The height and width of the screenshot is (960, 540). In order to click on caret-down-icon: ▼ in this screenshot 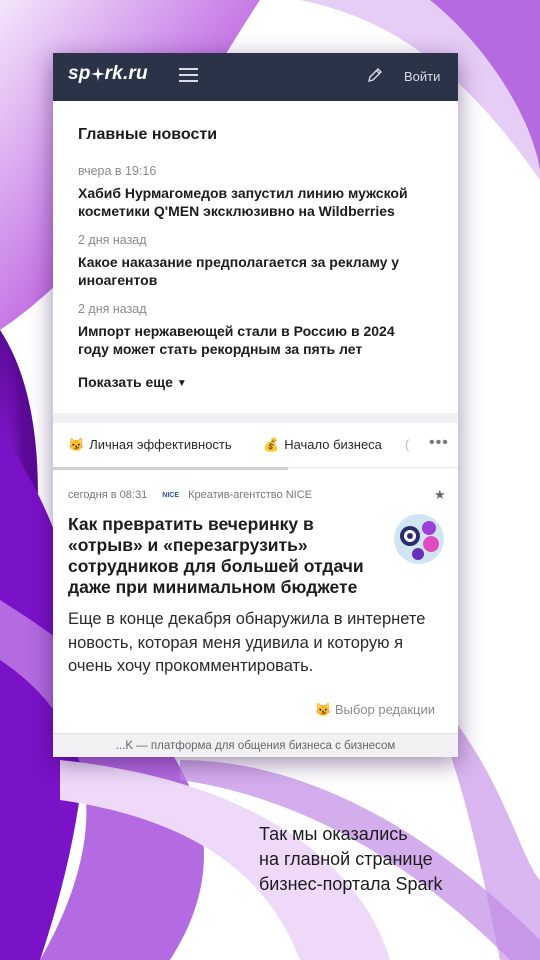, I will do `click(181, 383)`.